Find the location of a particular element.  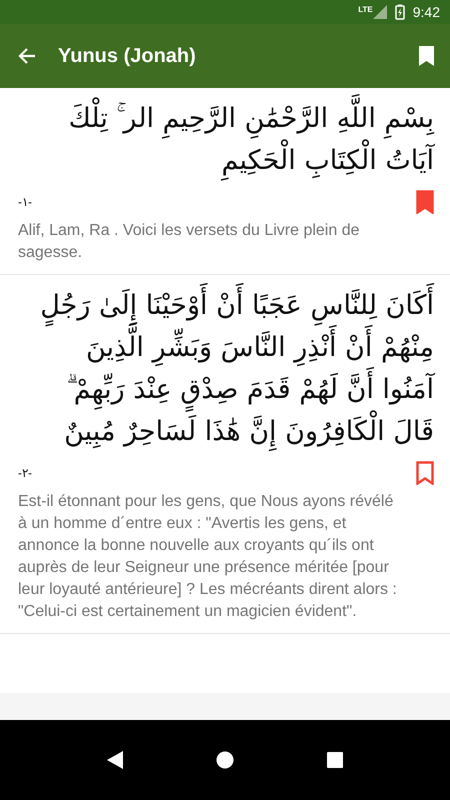

back-button is located at coordinates (27, 56).